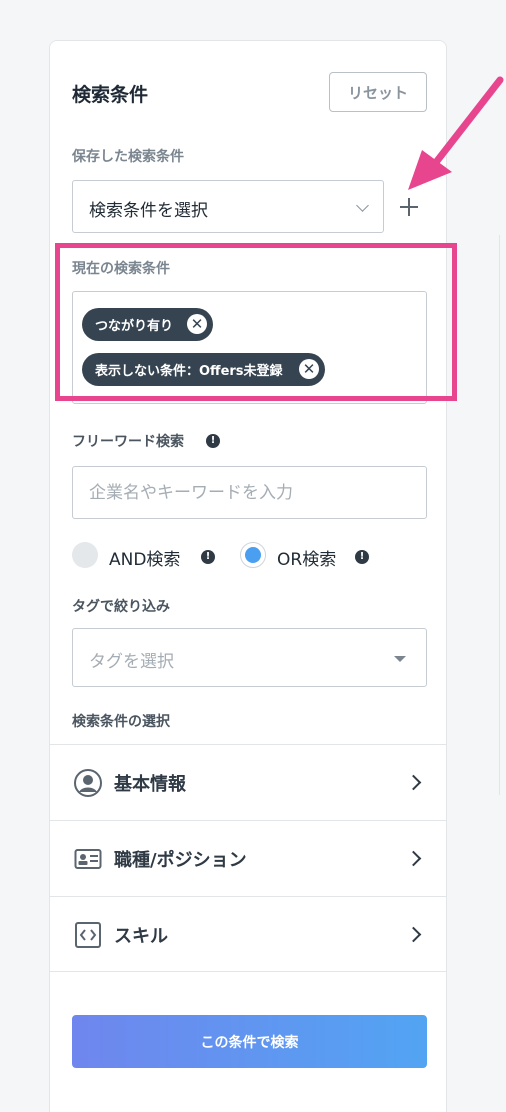  Describe the element at coordinates (362, 205) in the screenshot. I see `chevron-down-icon` at that location.